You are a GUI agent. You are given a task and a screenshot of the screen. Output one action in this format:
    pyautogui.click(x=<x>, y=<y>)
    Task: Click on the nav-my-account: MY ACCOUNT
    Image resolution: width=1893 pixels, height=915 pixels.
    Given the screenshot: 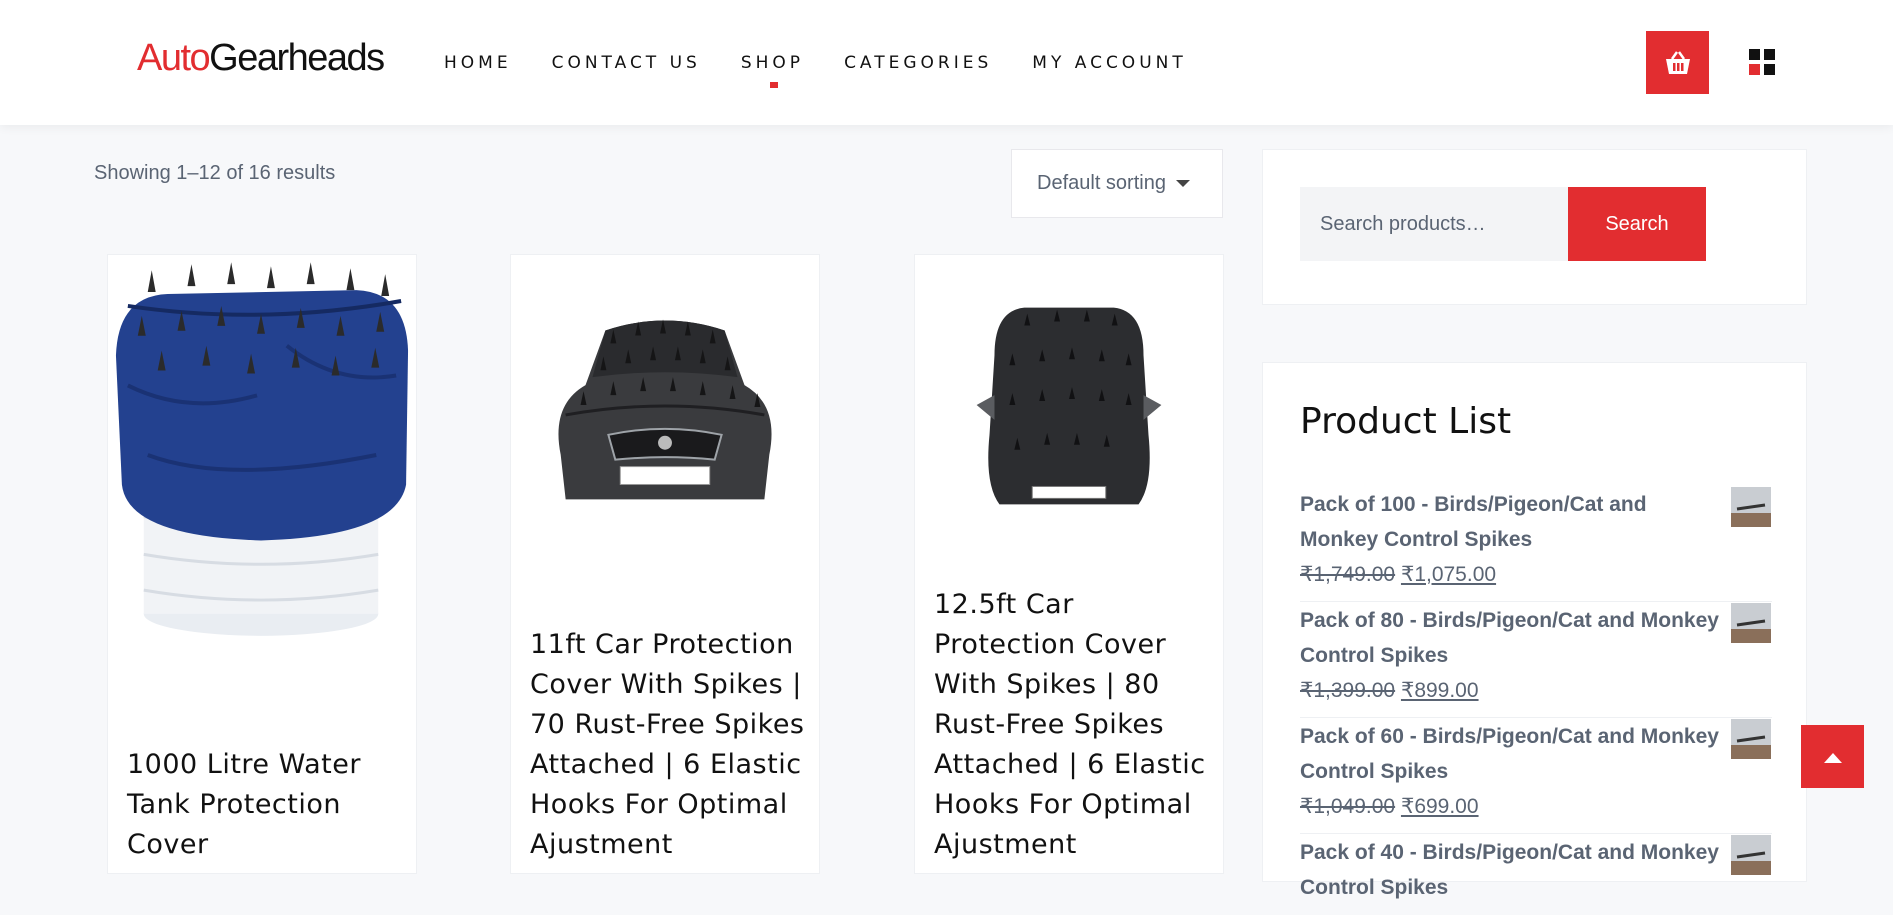 What is the action you would take?
    pyautogui.click(x=1109, y=63)
    